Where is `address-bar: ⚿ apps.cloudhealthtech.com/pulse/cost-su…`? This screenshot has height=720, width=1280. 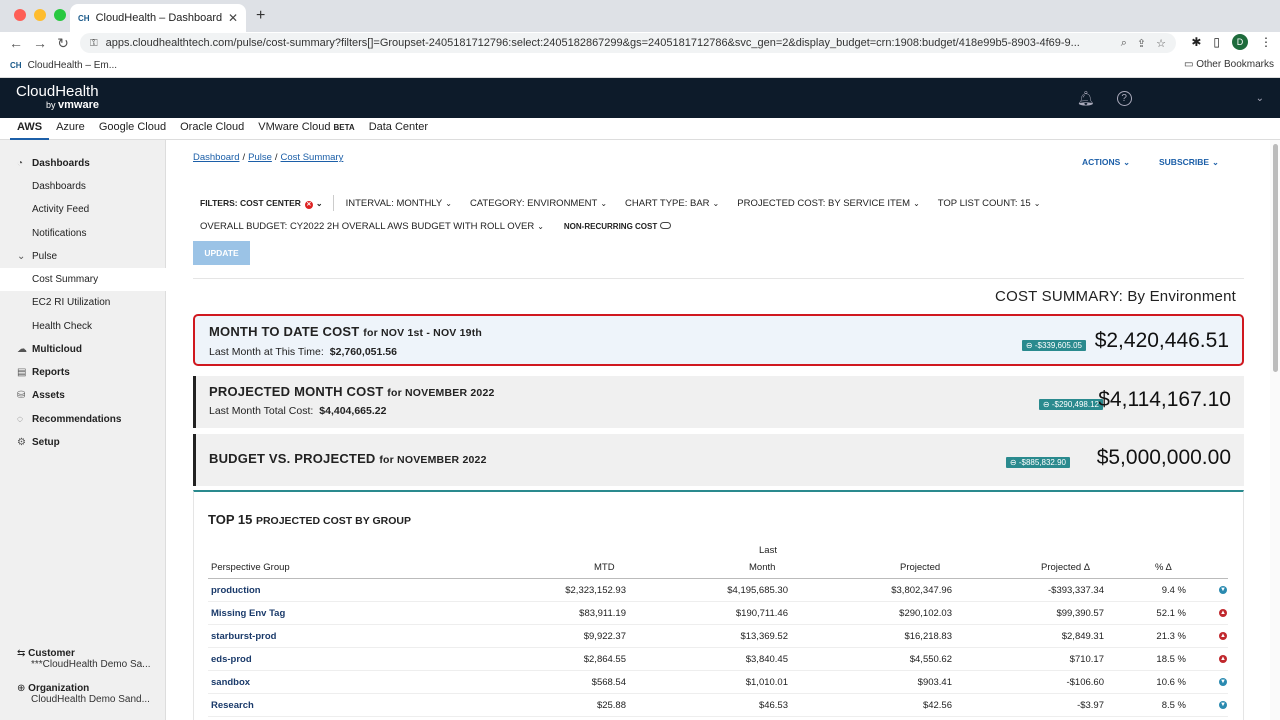
address-bar: ⚿ apps.cloudhealthtech.com/pulse/cost-su… is located at coordinates (628, 43).